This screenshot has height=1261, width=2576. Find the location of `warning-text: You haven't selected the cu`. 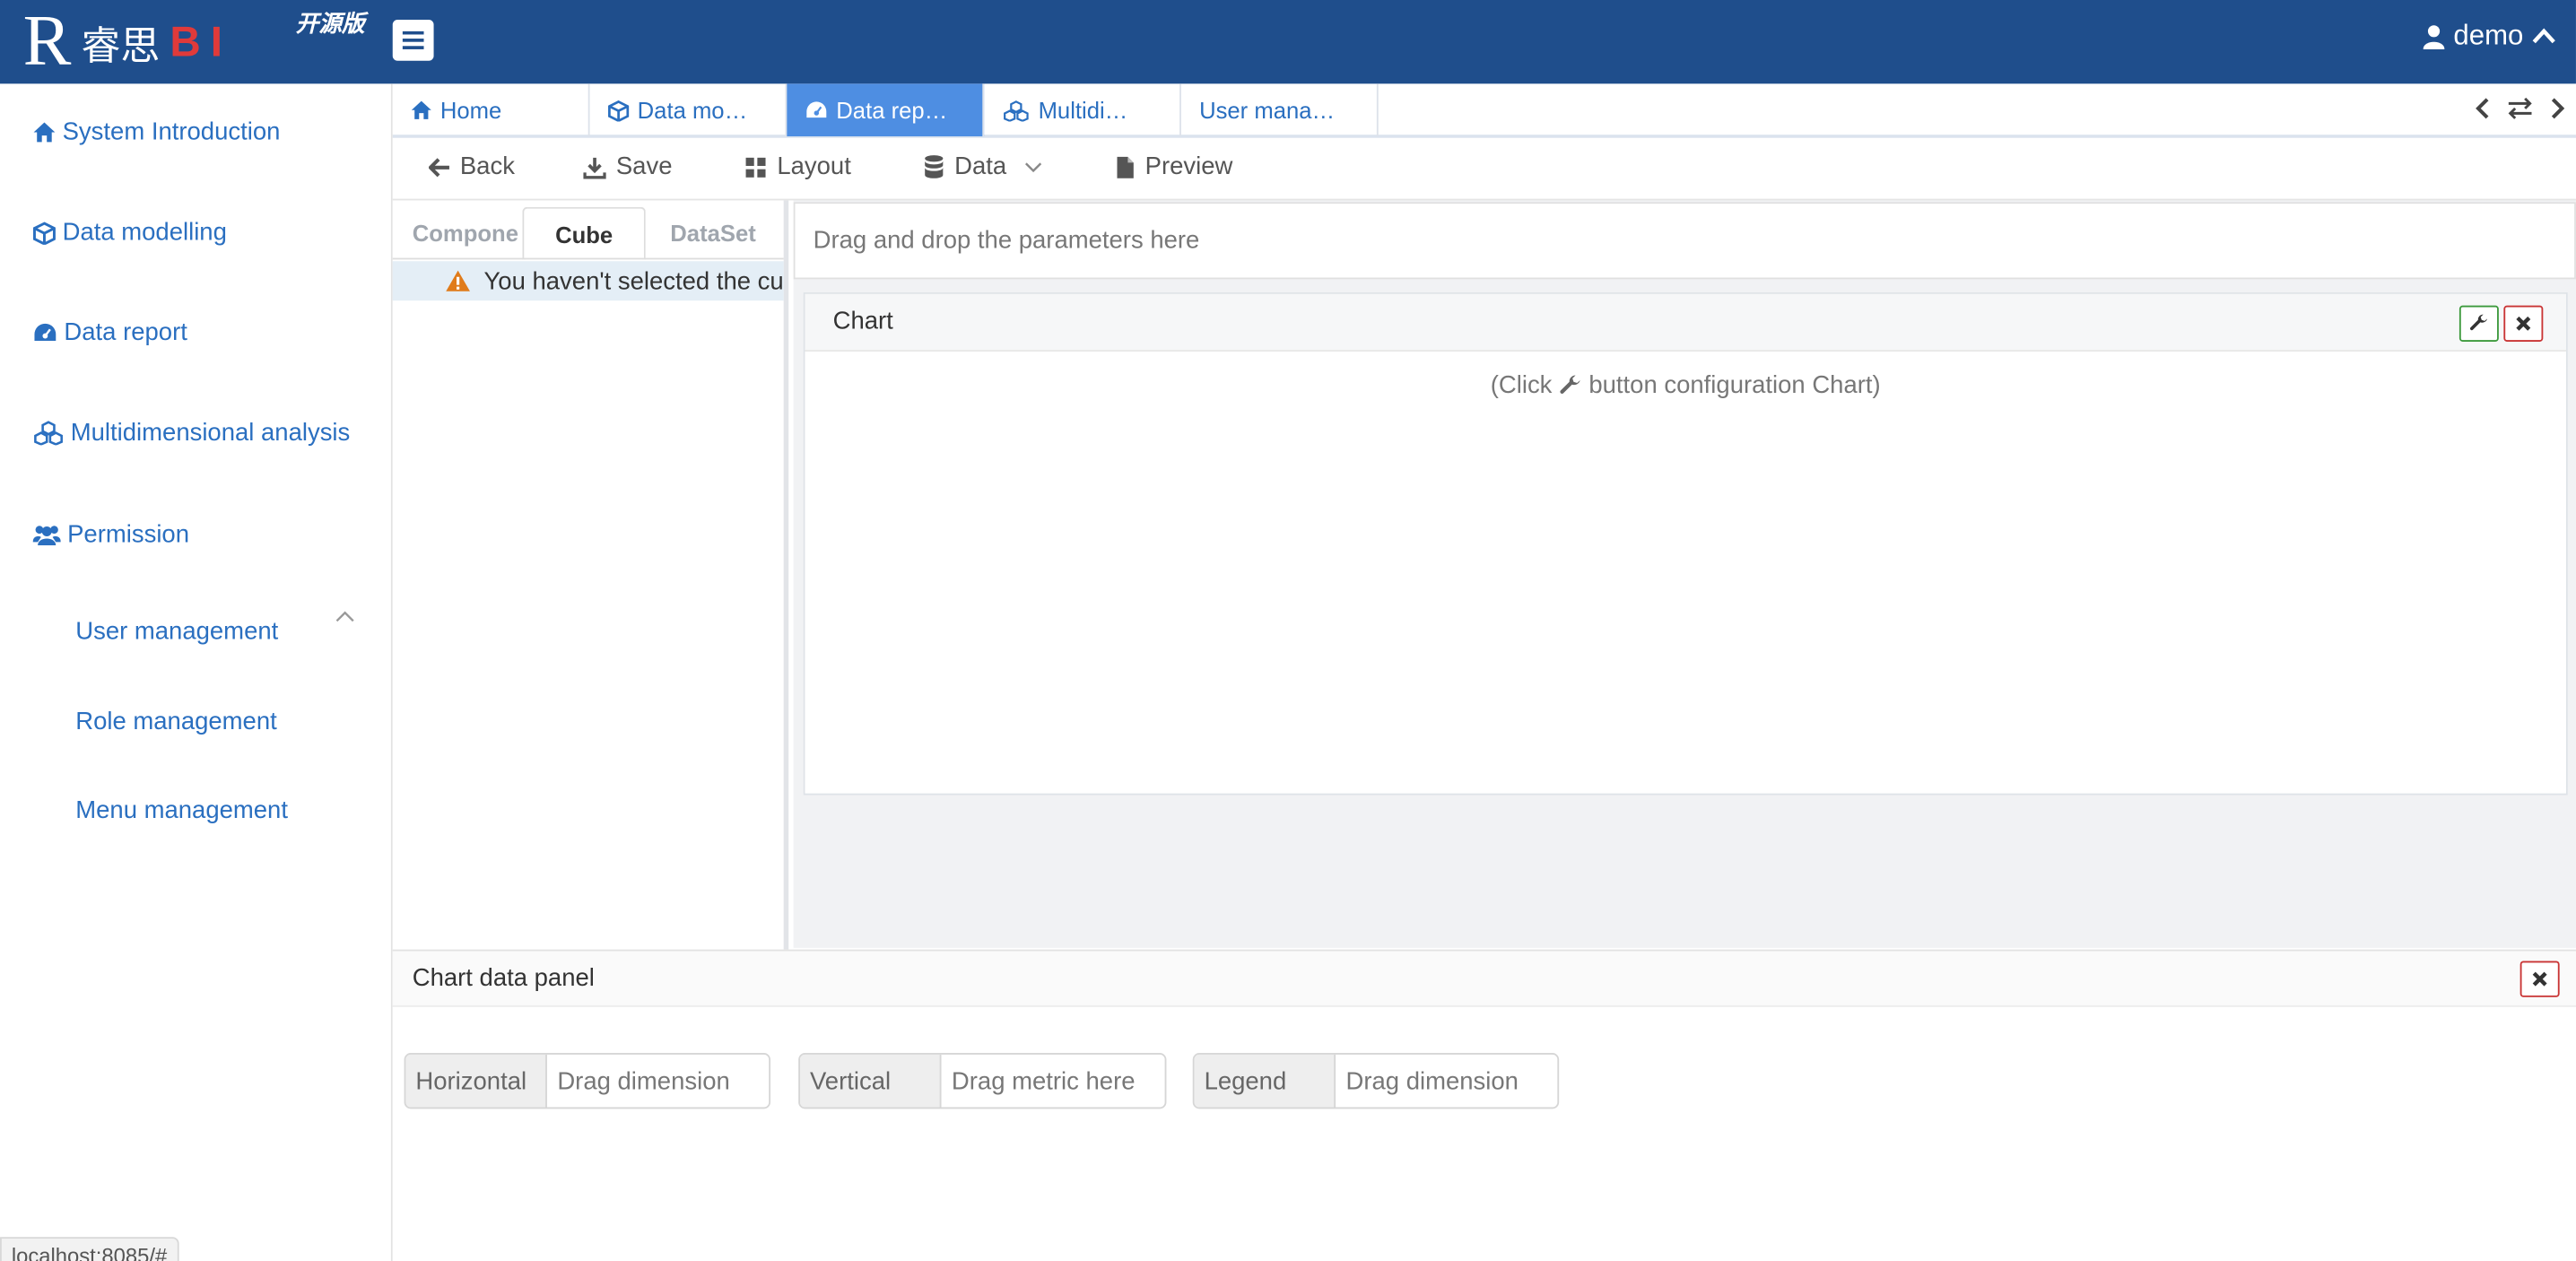

warning-text: You haven't selected the cu is located at coordinates (633, 280).